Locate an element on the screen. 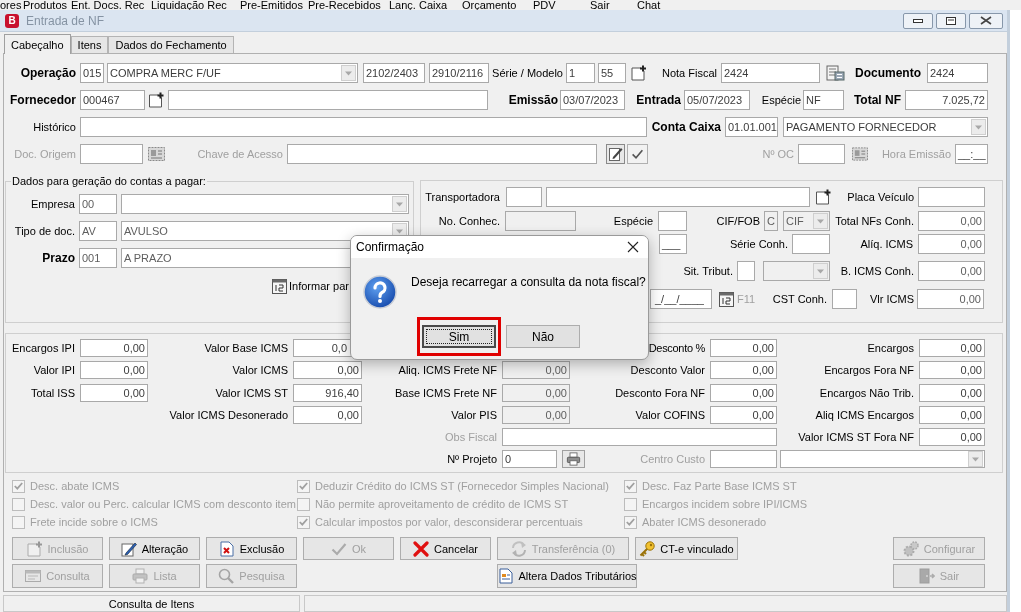 The height and width of the screenshot is (612, 1021). pencil-icon is located at coordinates (128, 548).